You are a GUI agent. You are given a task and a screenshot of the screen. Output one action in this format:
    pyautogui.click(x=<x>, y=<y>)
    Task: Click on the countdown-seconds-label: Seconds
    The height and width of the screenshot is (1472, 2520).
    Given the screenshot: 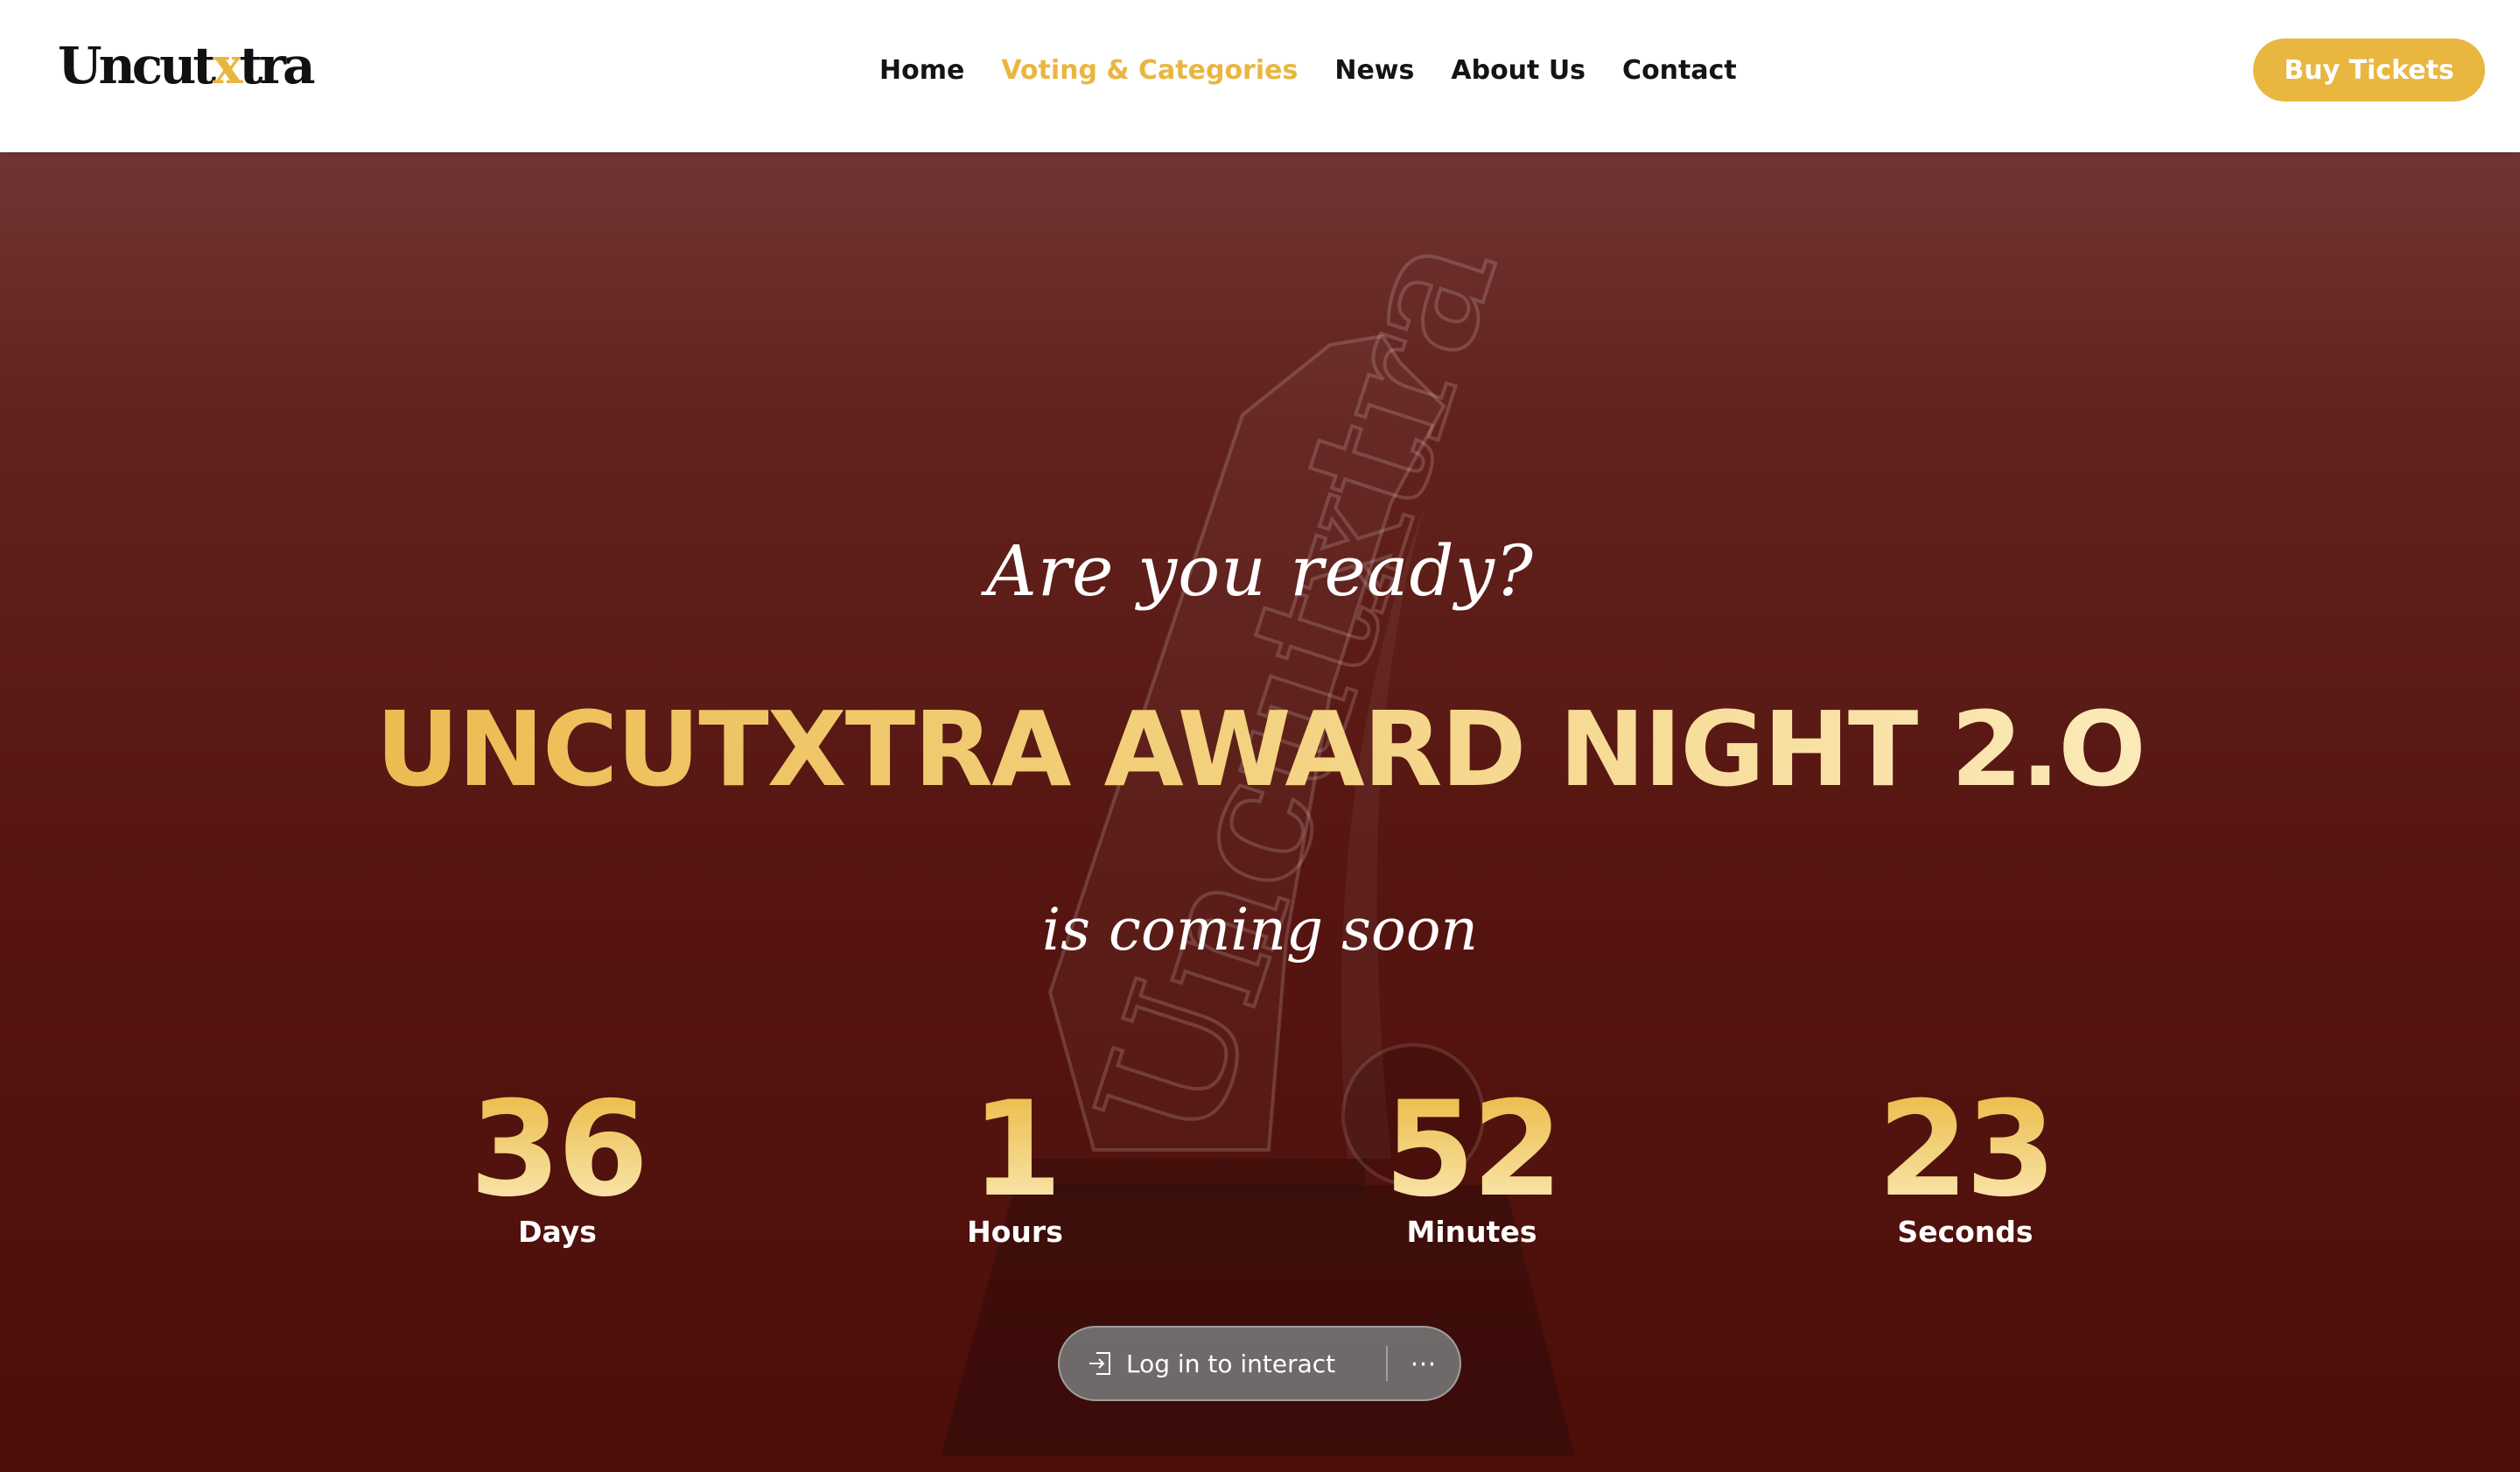 What is the action you would take?
    pyautogui.click(x=1965, y=1232)
    